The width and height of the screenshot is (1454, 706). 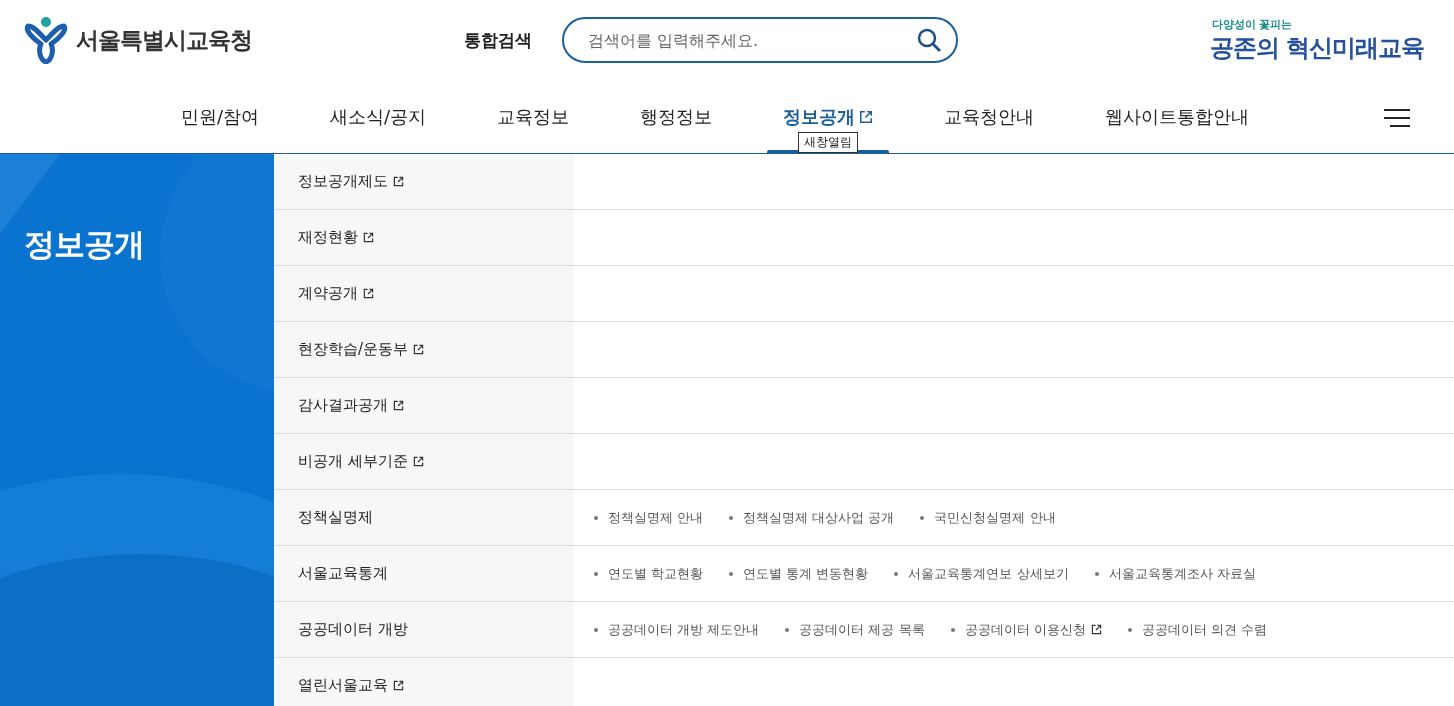 I want to click on slogan-title: 공존의 혁신미래교육, so click(x=1316, y=48).